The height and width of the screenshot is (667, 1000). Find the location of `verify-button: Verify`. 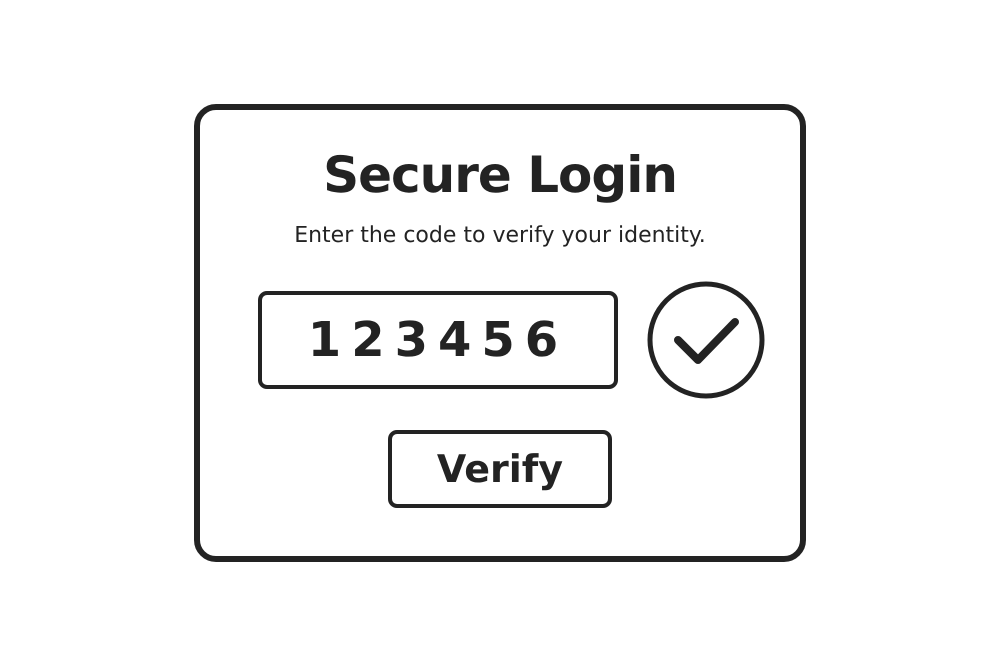

verify-button: Verify is located at coordinates (500, 469).